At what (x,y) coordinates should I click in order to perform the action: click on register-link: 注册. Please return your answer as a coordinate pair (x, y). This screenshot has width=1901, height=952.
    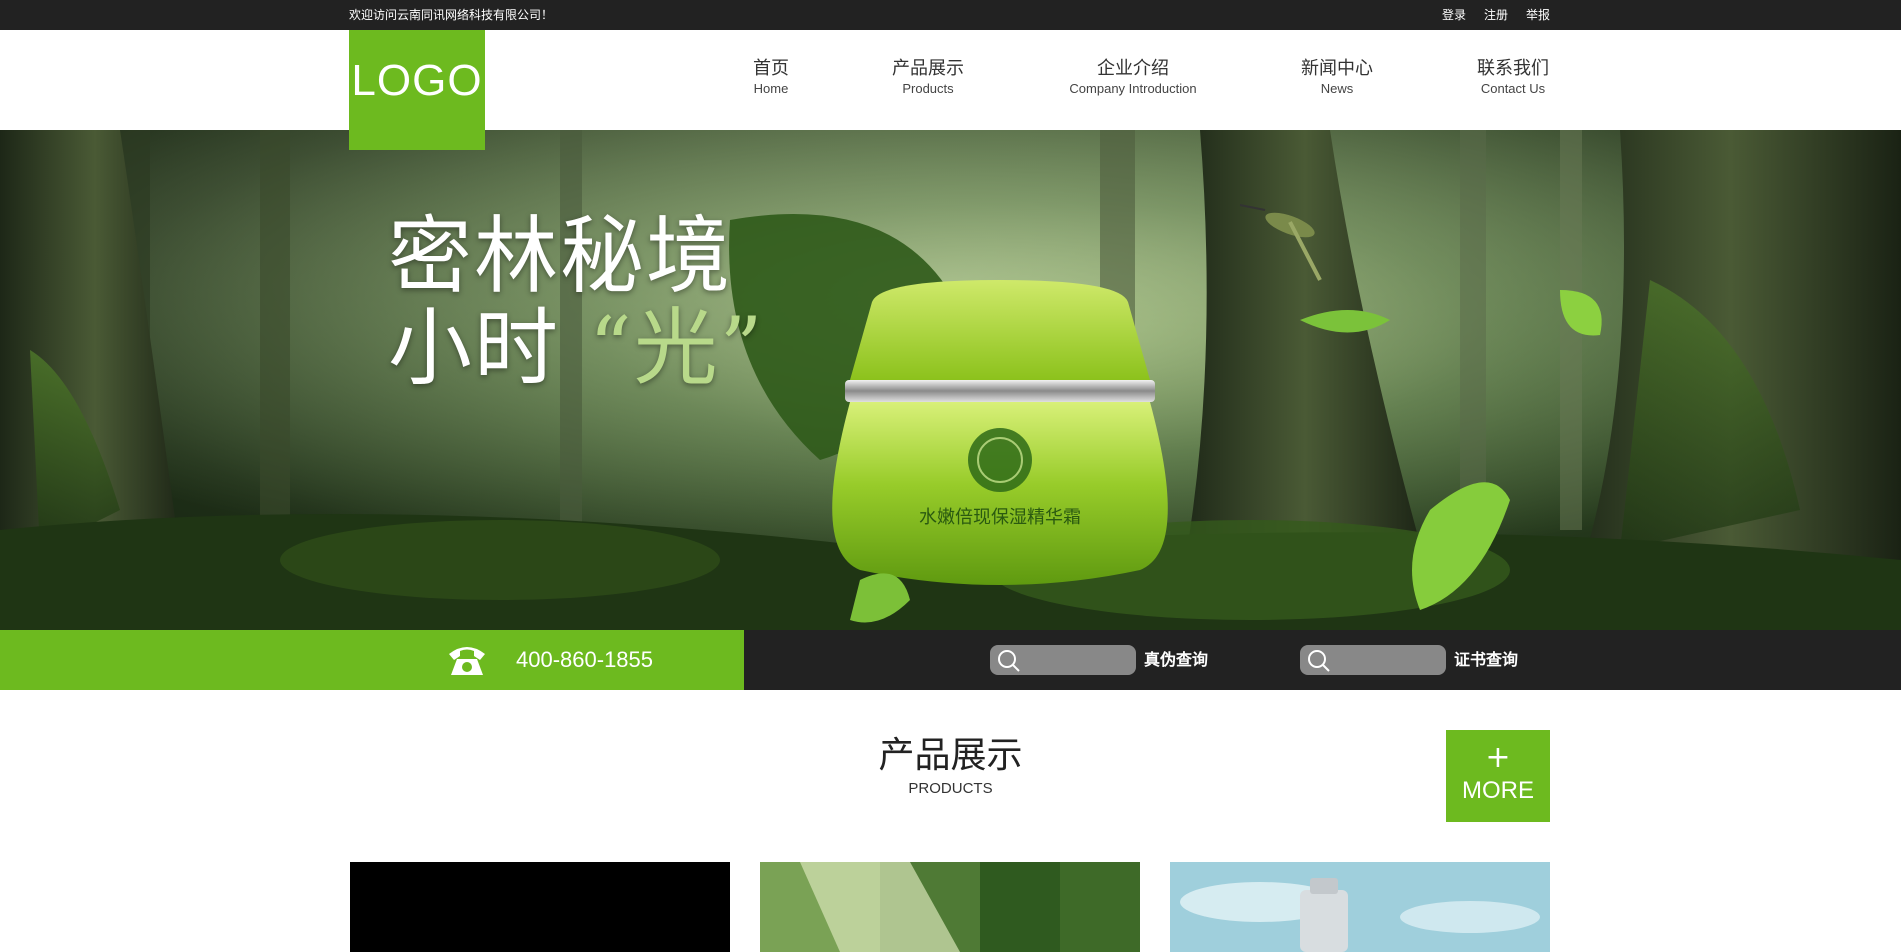
    Looking at the image, I should click on (1496, 15).